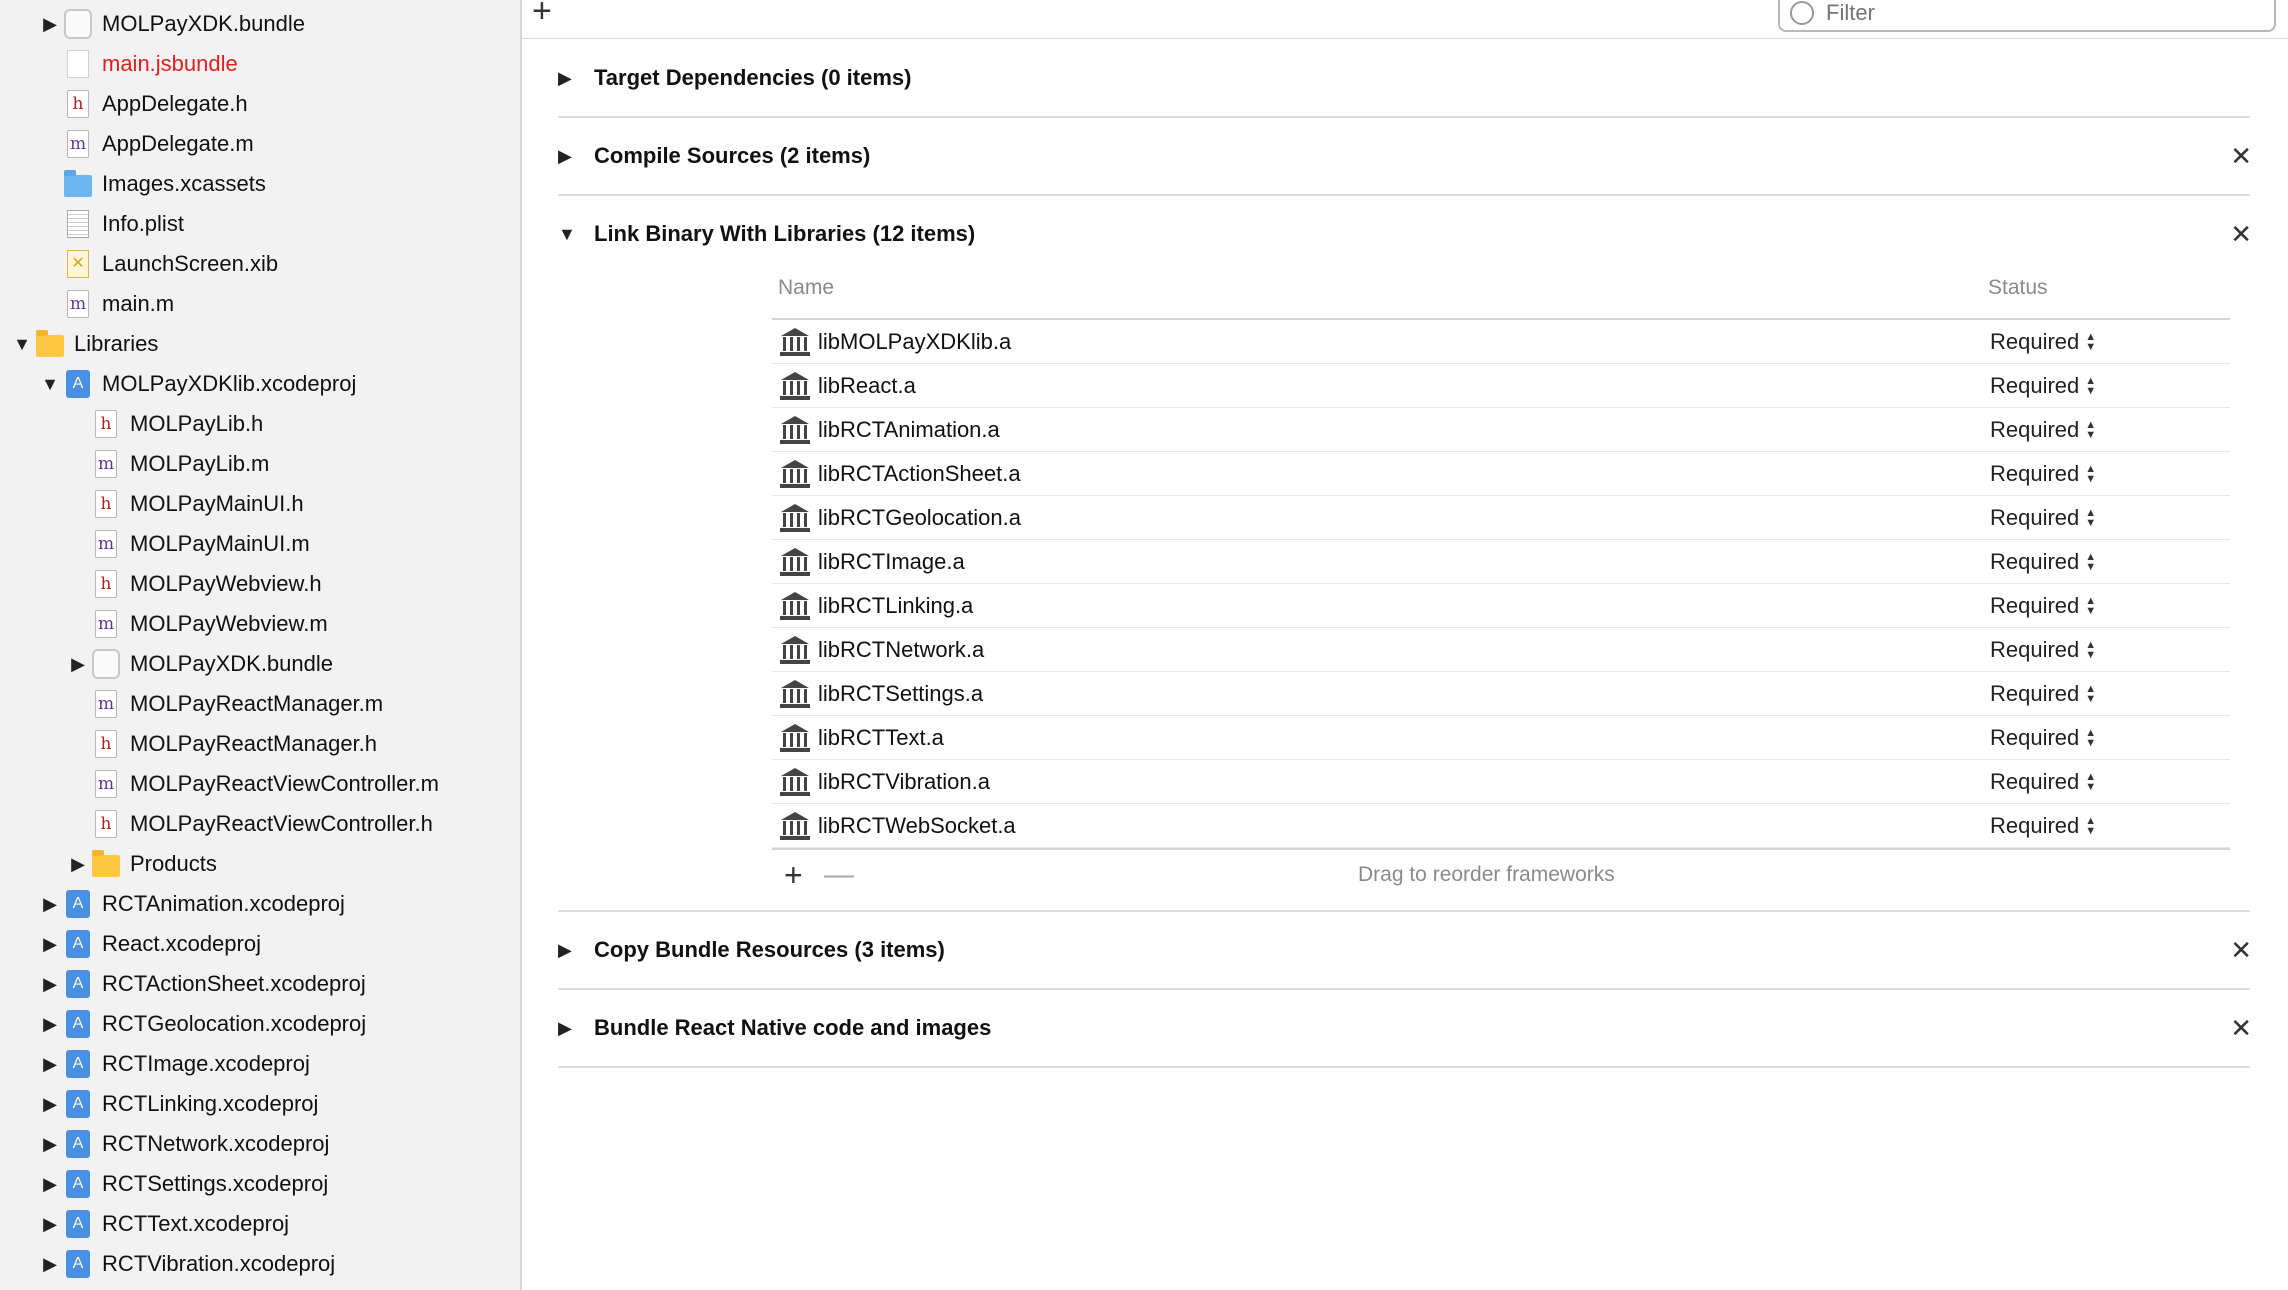 The width and height of the screenshot is (2288, 1290). What do you see at coordinates (145, 144) in the screenshot?
I see `navigator-item: m AppDelegate.m` at bounding box center [145, 144].